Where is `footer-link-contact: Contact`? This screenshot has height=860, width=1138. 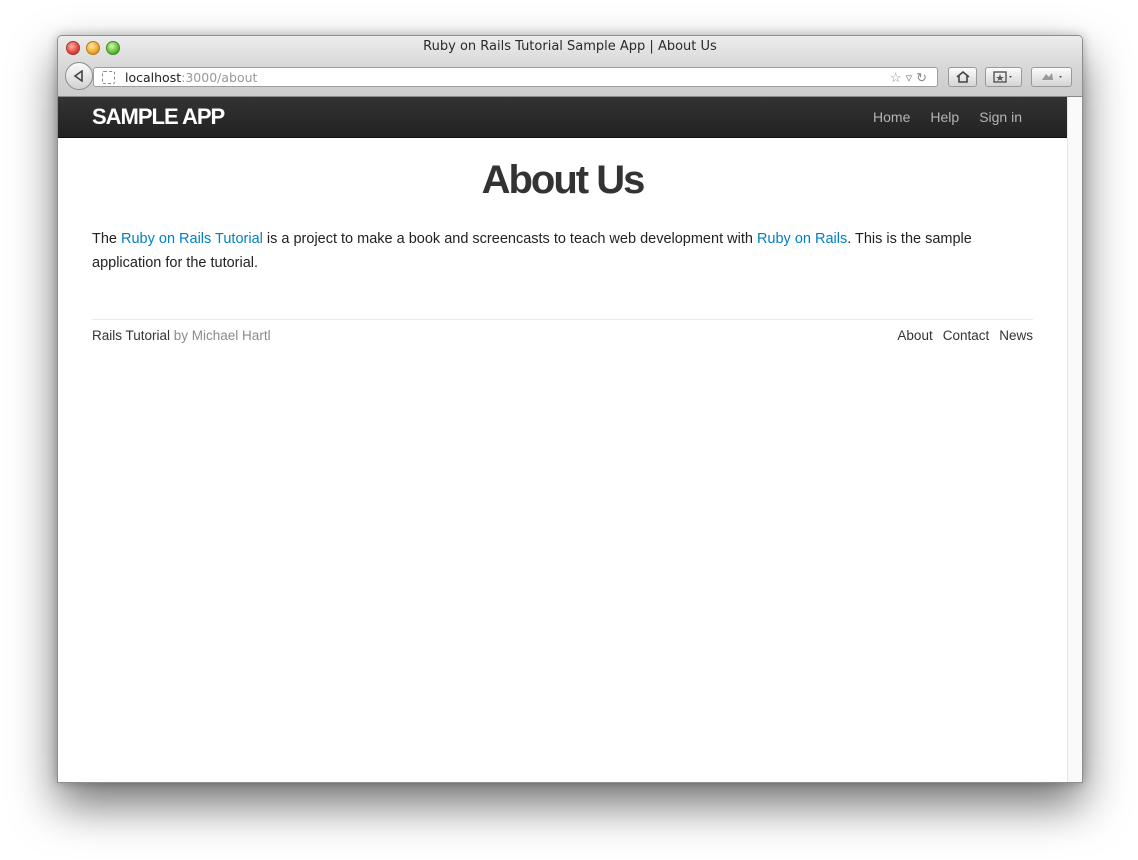 footer-link-contact: Contact is located at coordinates (966, 335).